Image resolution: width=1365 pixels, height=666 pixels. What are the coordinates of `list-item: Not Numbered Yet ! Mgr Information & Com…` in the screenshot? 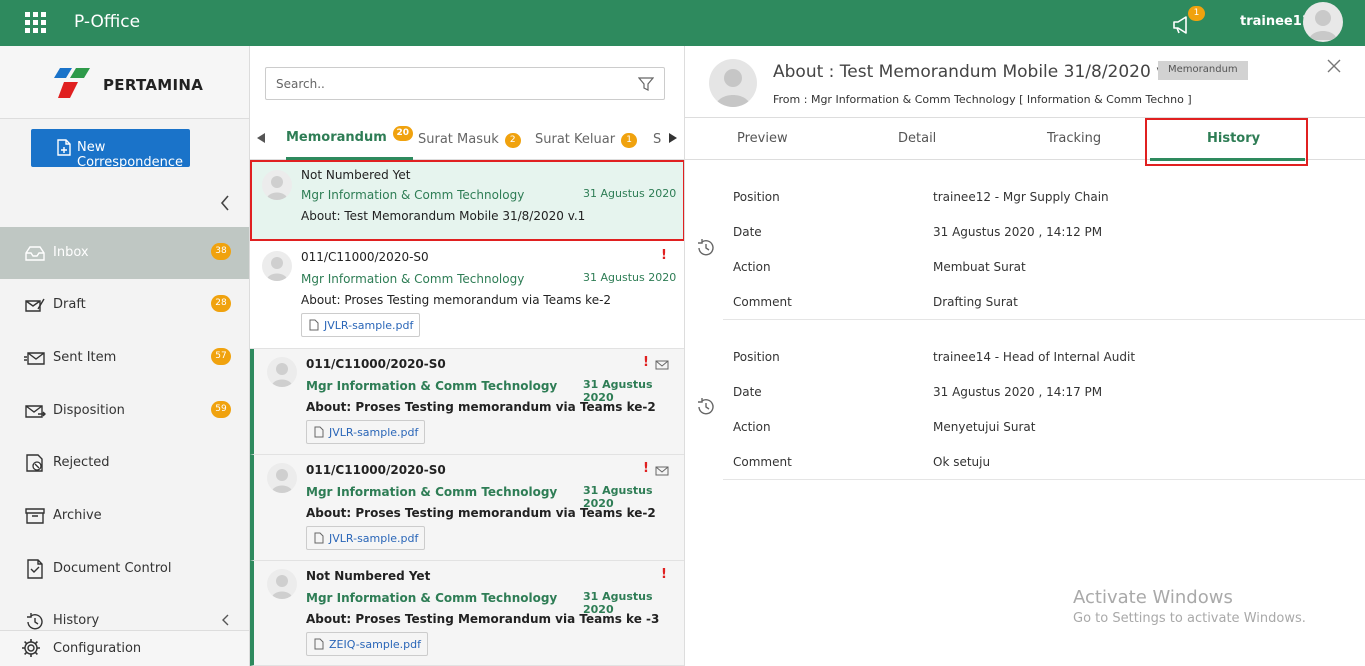 It's located at (467, 613).